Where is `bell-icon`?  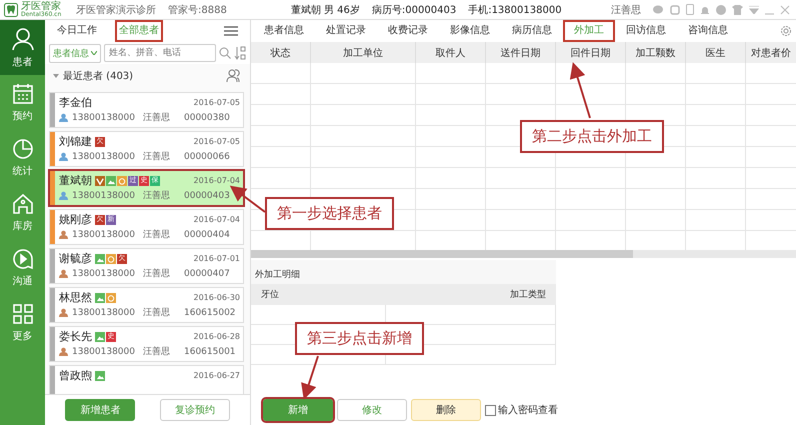
bell-icon is located at coordinates (705, 9).